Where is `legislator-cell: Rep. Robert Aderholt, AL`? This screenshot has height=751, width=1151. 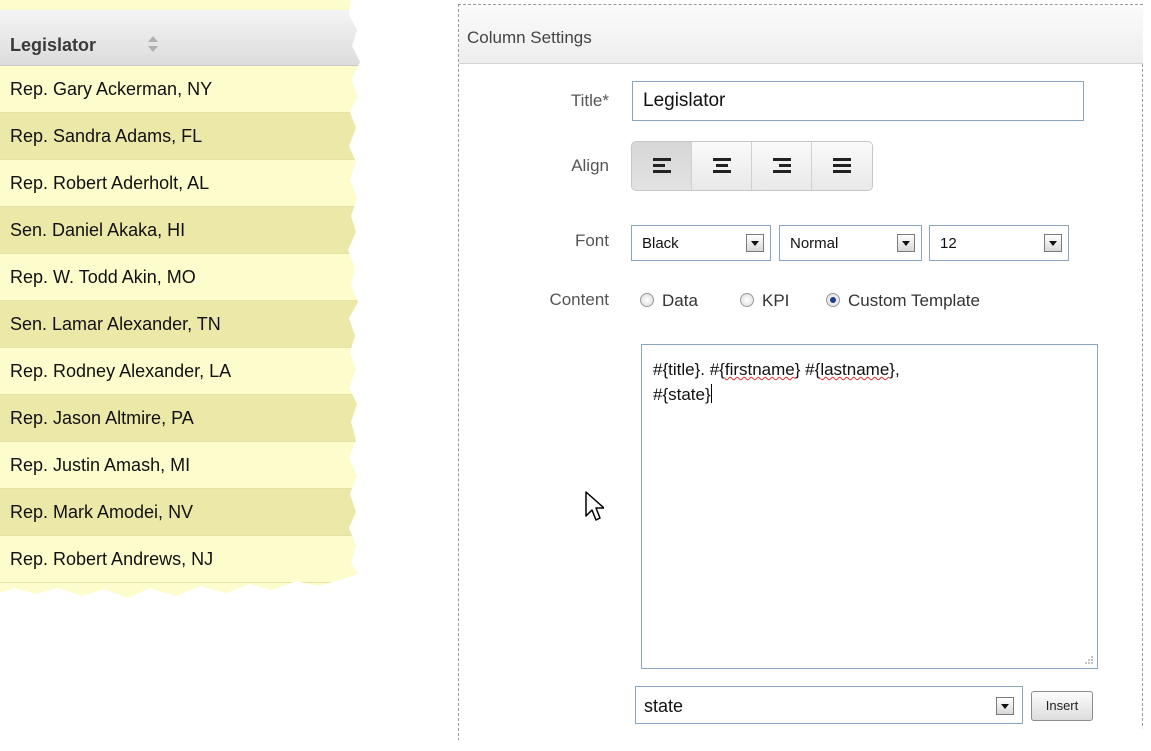
legislator-cell: Rep. Robert Aderholt, AL is located at coordinates (110, 183).